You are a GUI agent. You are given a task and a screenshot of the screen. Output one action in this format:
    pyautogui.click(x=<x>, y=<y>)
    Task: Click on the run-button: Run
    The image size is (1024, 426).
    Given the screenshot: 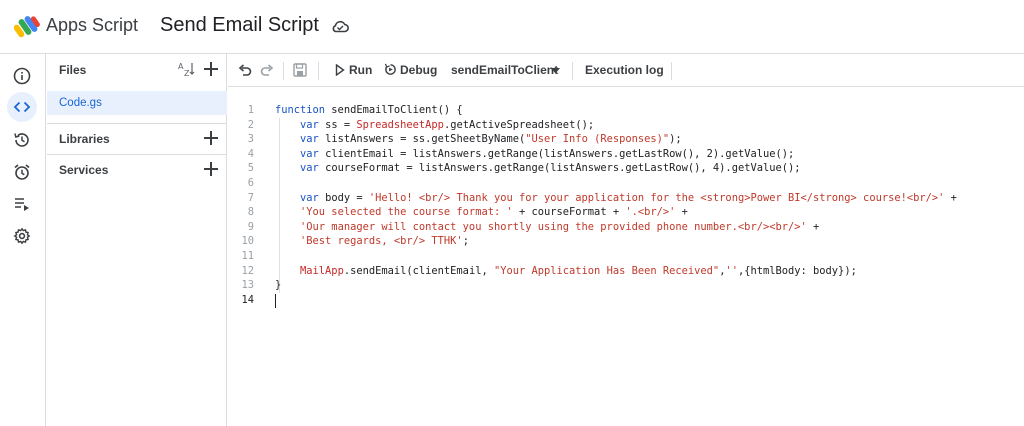 What is the action you would take?
    pyautogui.click(x=352, y=70)
    